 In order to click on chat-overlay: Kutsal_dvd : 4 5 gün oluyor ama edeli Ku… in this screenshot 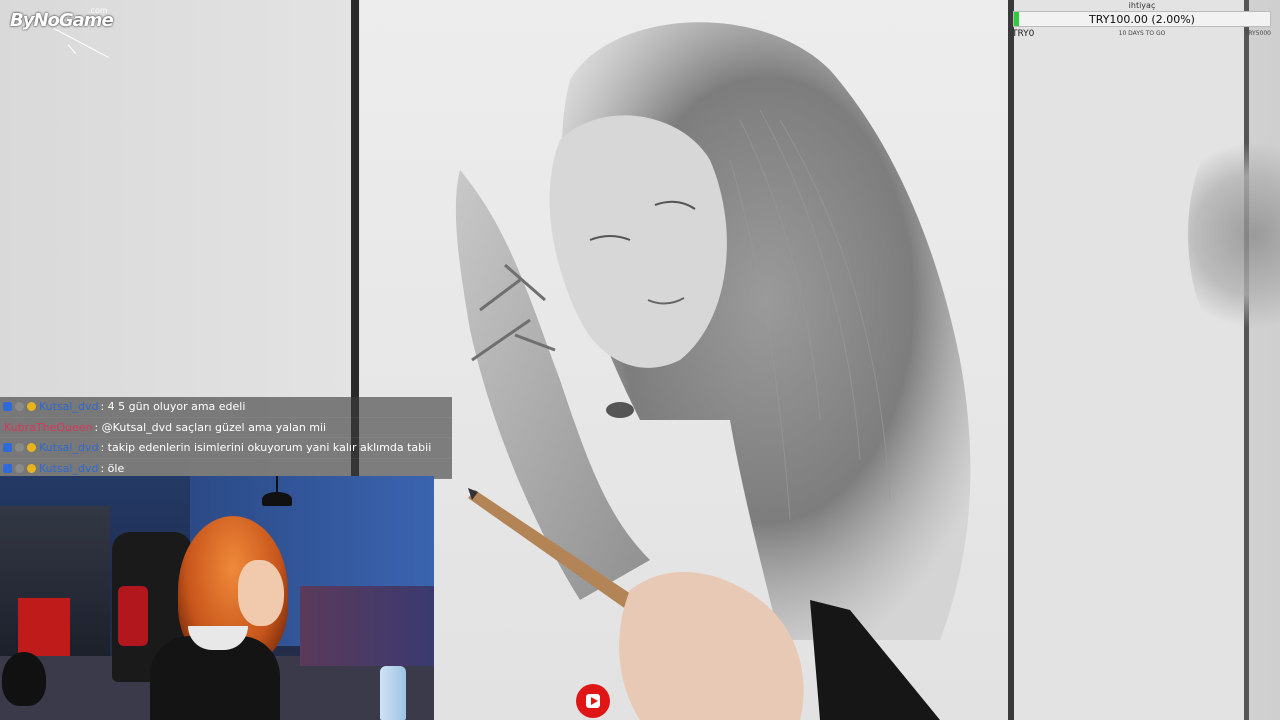, I will do `click(226, 438)`.